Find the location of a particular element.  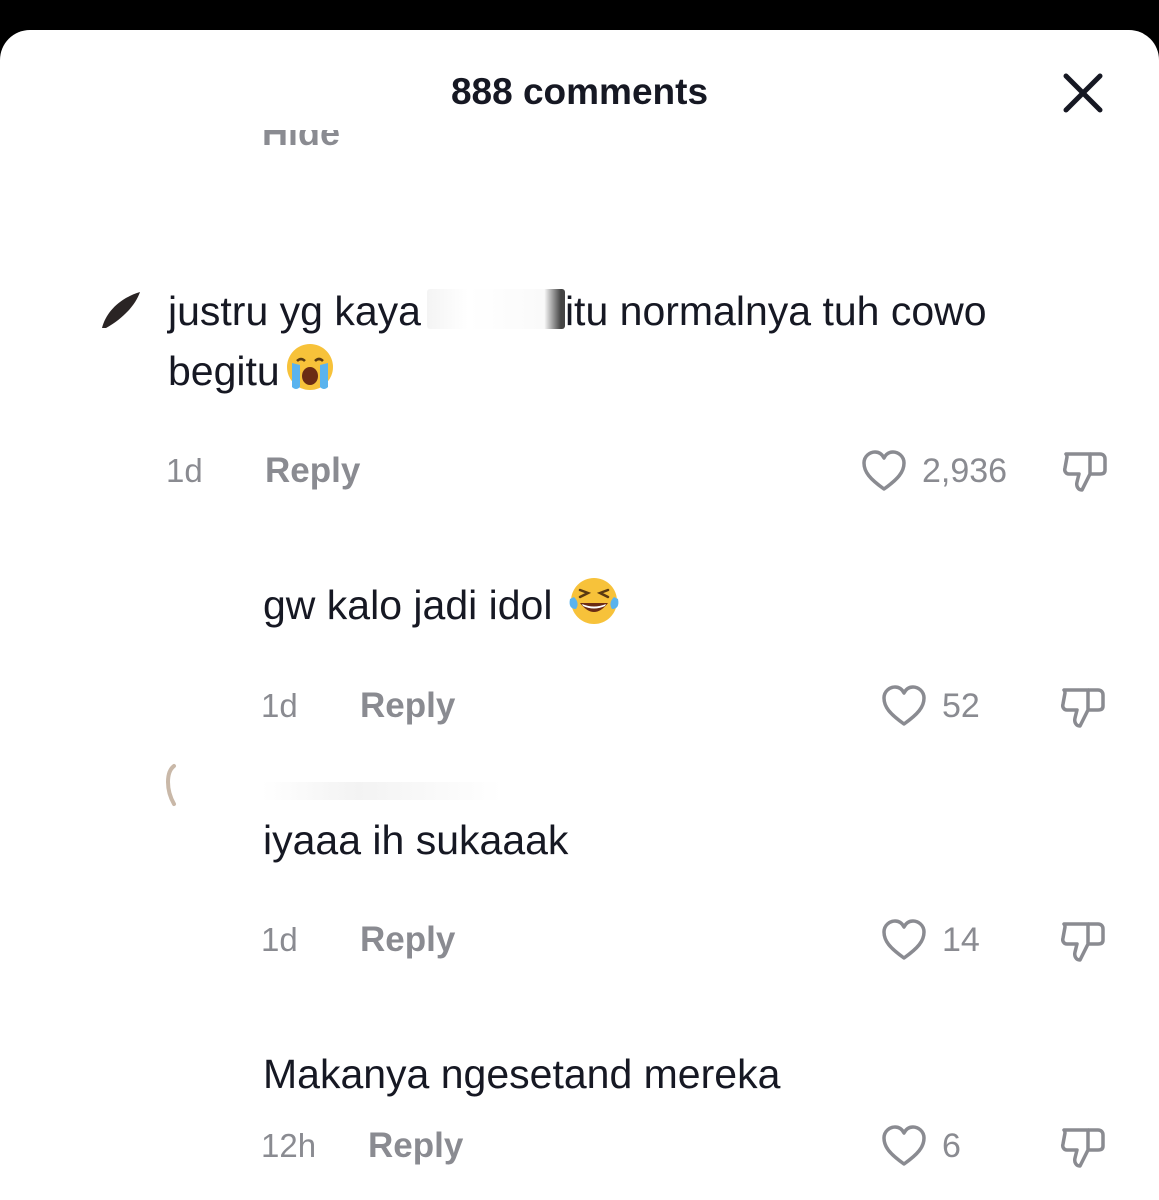

like-count: 52 is located at coordinates (961, 706).